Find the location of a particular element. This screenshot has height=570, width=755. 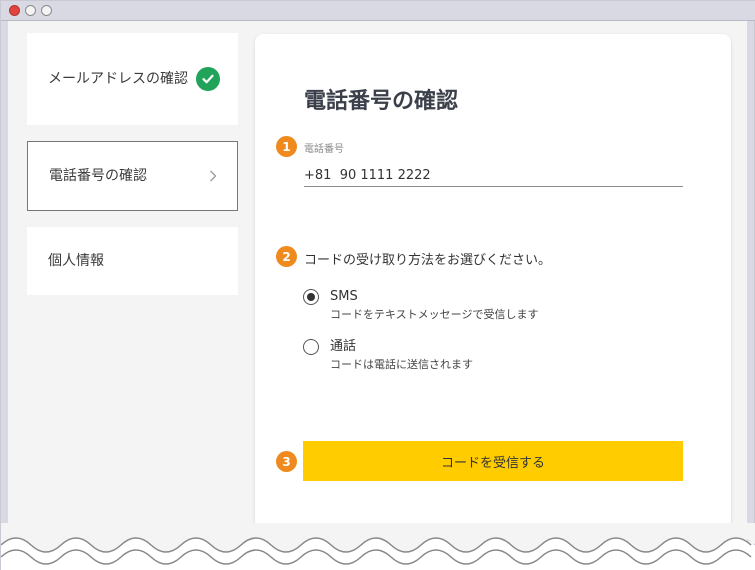

phone-field-label: 電話番号 is located at coordinates (324, 149).